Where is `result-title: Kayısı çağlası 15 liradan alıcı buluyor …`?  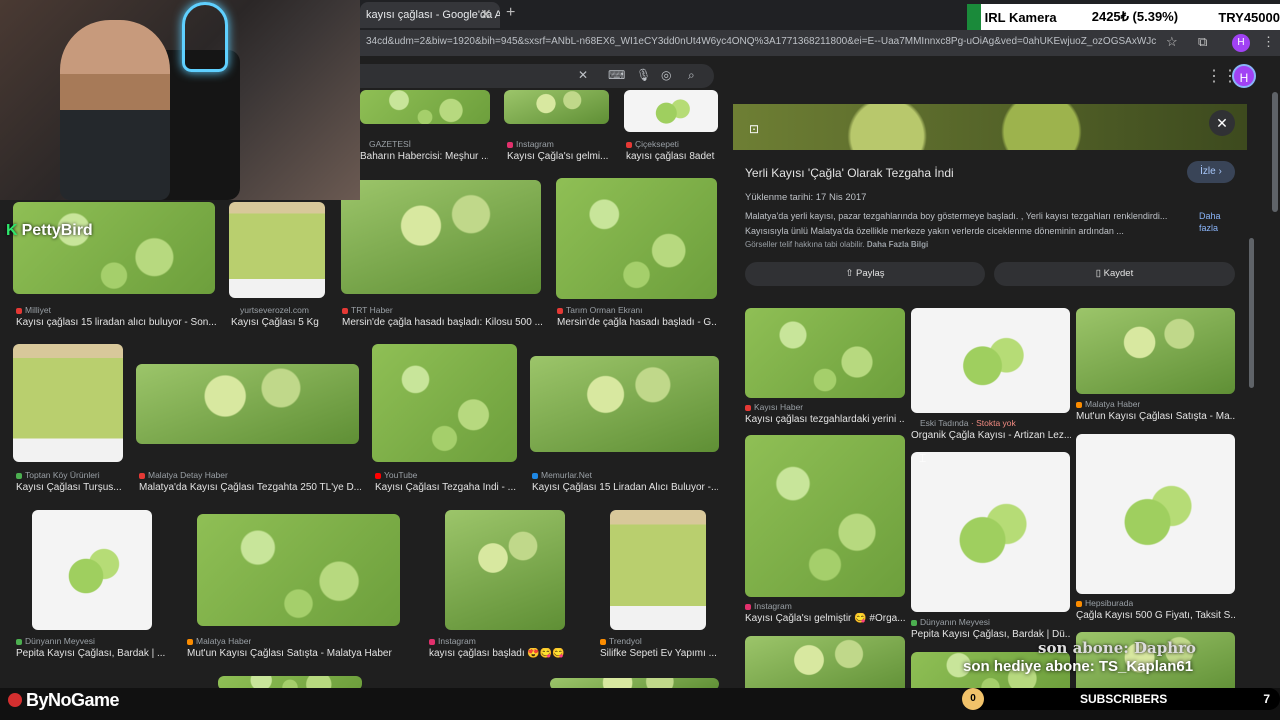 result-title: Kayısı çağlası 15 liradan alıcı buluyor … is located at coordinates (116, 322).